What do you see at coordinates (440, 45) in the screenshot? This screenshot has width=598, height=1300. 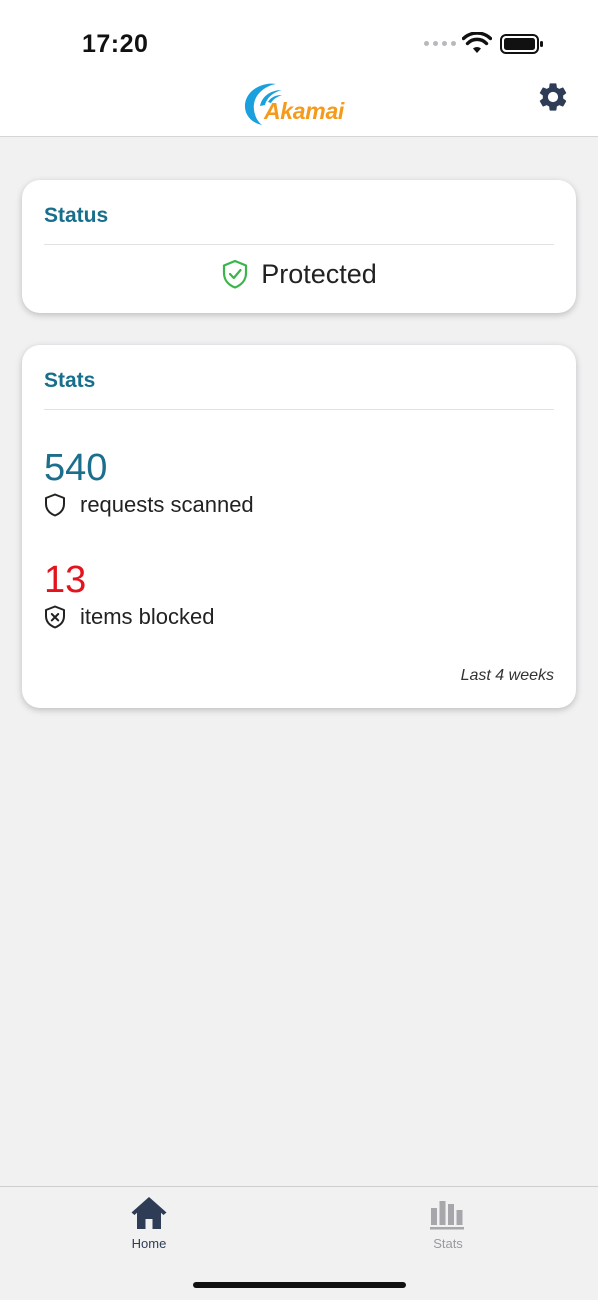 I see `cellular-signal-icon` at bounding box center [440, 45].